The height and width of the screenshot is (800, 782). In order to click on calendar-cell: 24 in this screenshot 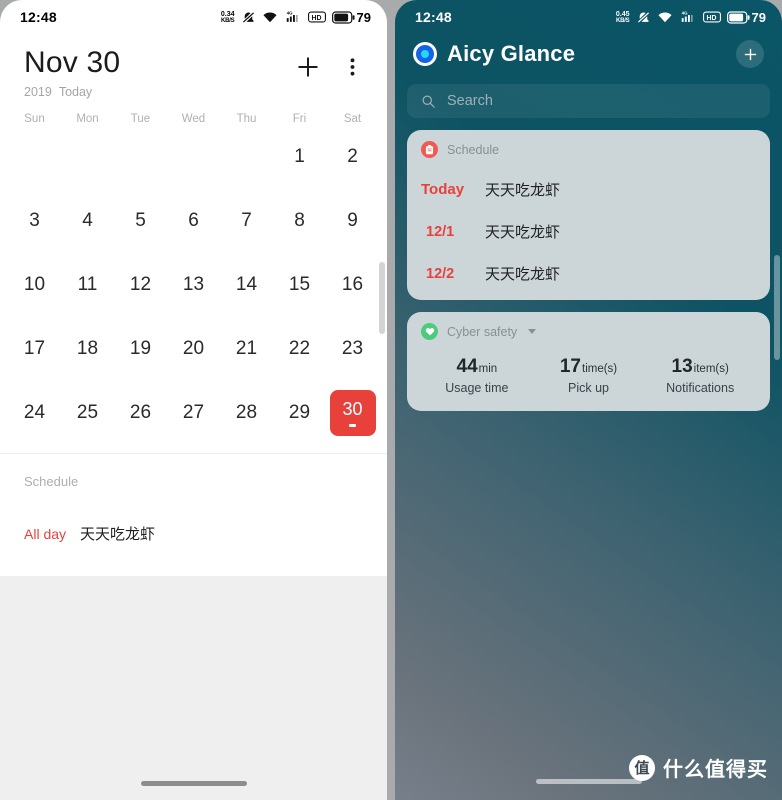, I will do `click(34, 413)`.